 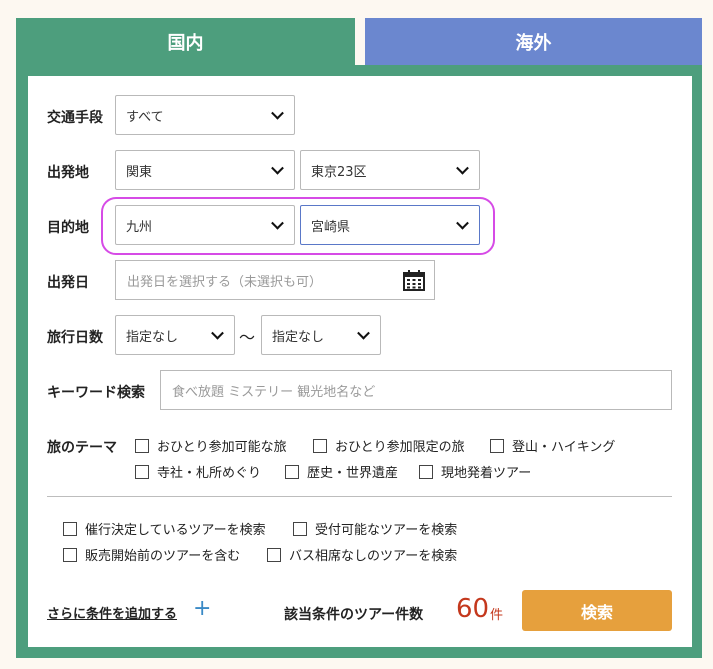 I want to click on transport-select: すべて, so click(x=205, y=115).